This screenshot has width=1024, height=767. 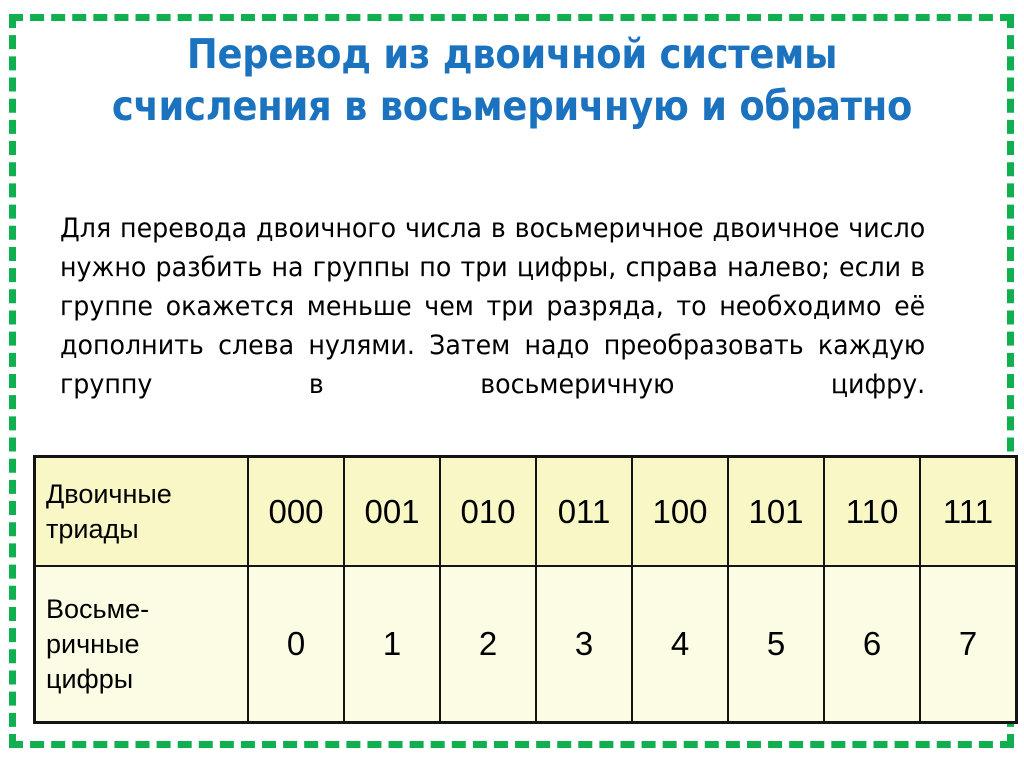 I want to click on cell-digit-3: 3, so click(x=584, y=644).